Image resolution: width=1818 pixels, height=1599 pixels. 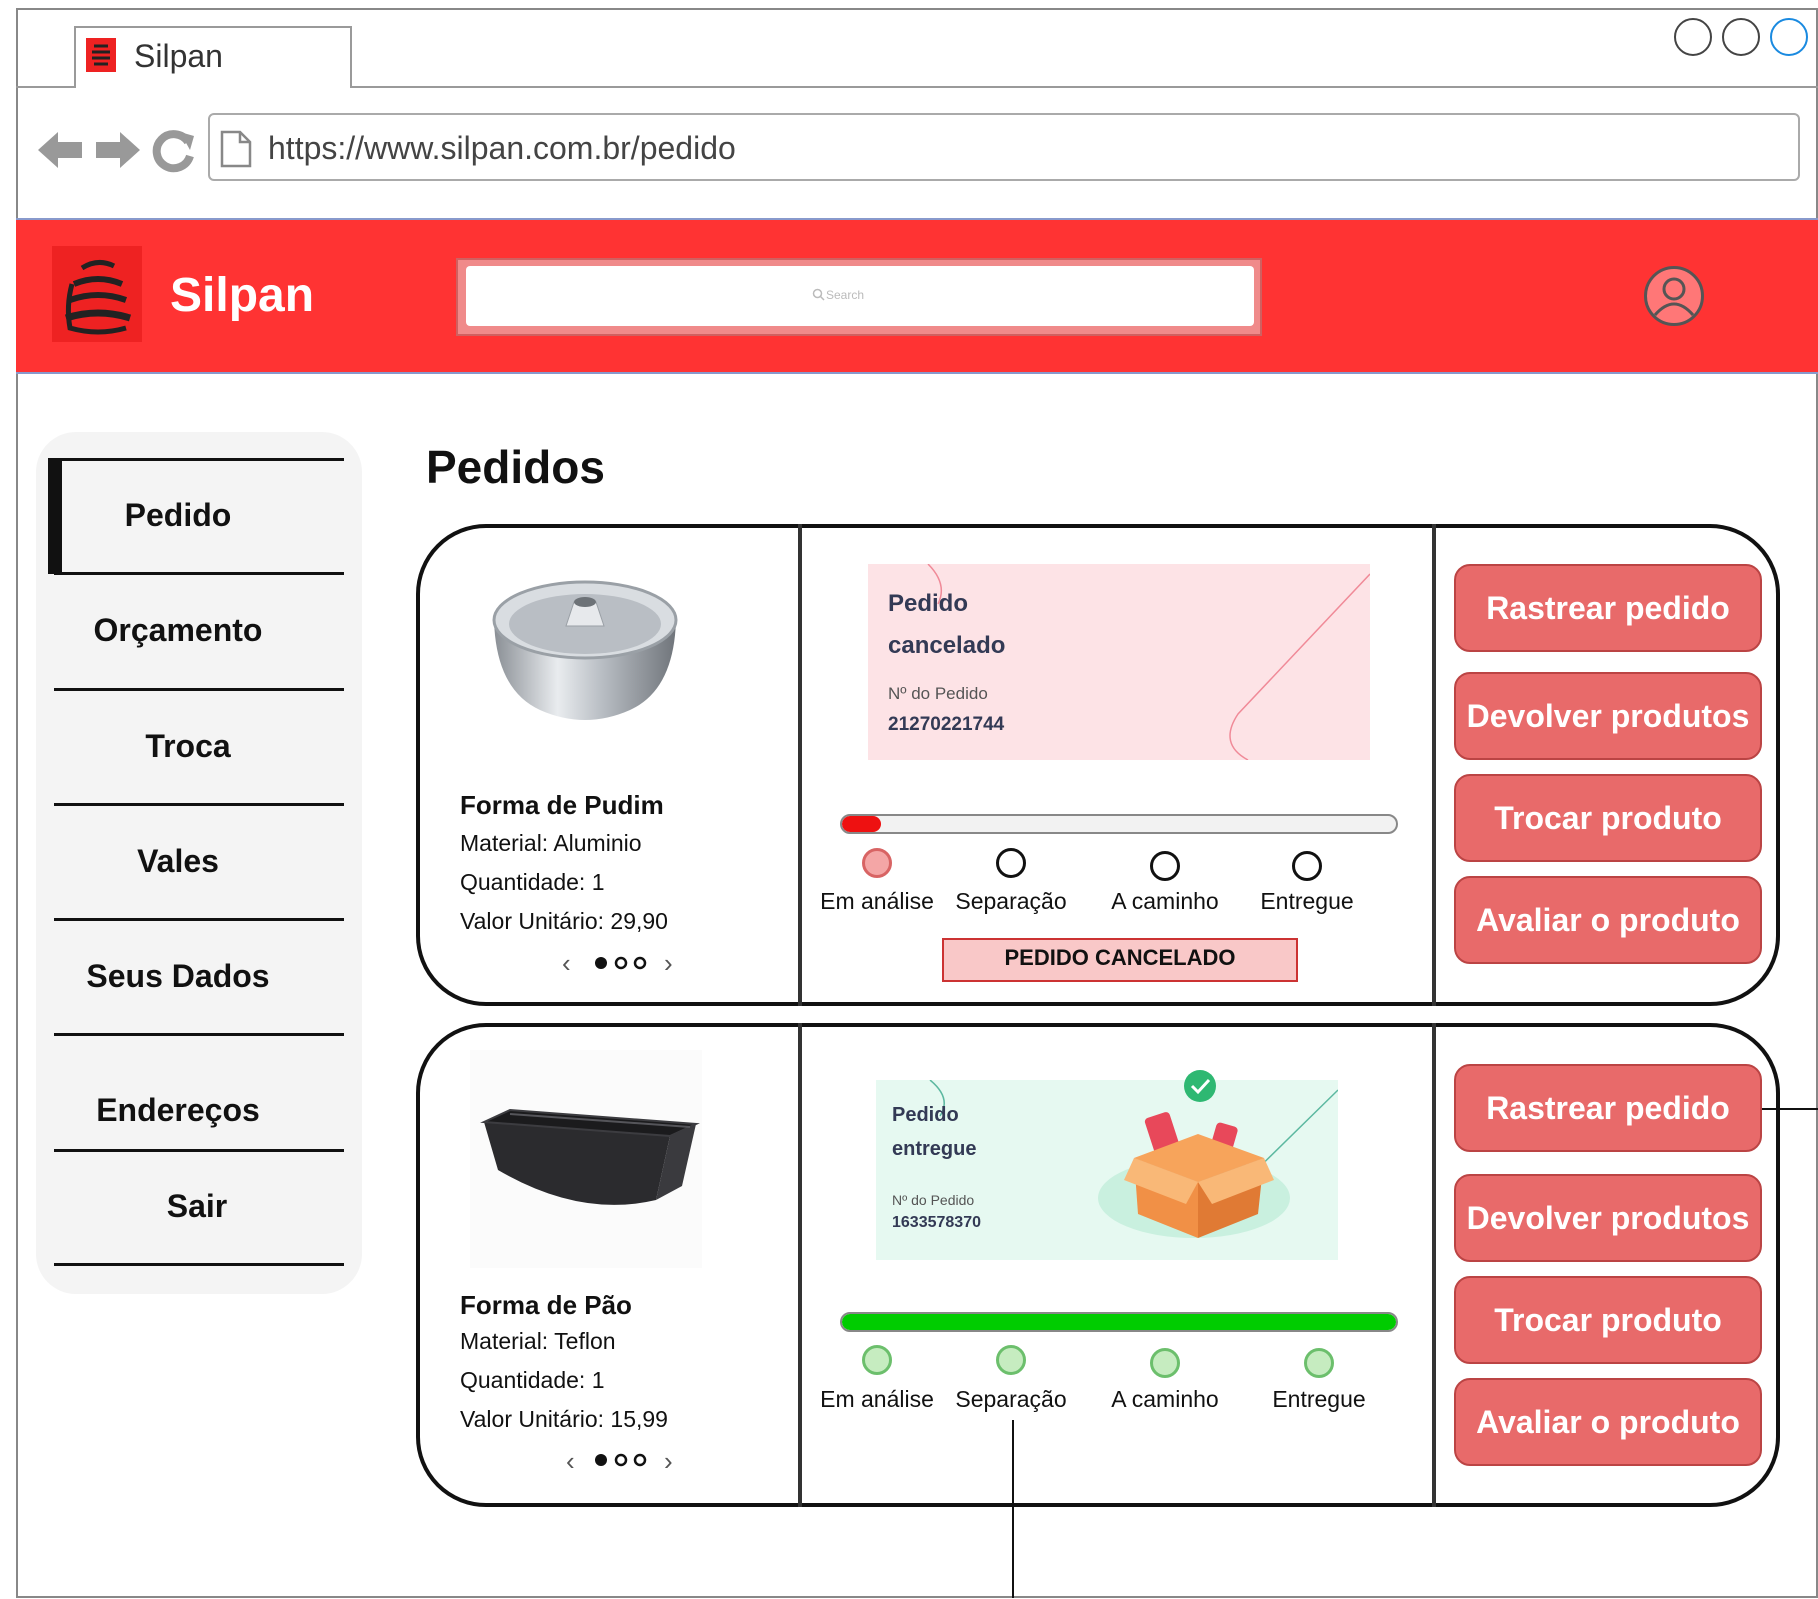 I want to click on brand-logo, so click(x=97, y=294).